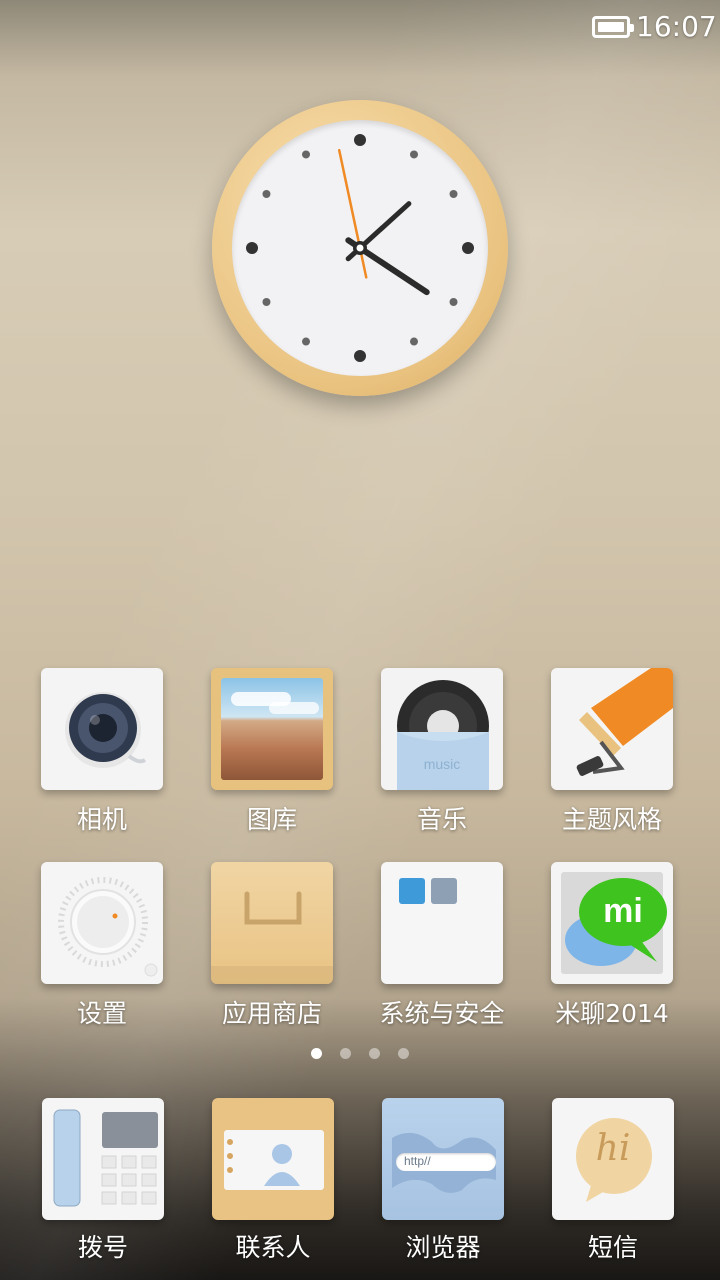  What do you see at coordinates (273, 1247) in the screenshot?
I see `app-label: 联系人` at bounding box center [273, 1247].